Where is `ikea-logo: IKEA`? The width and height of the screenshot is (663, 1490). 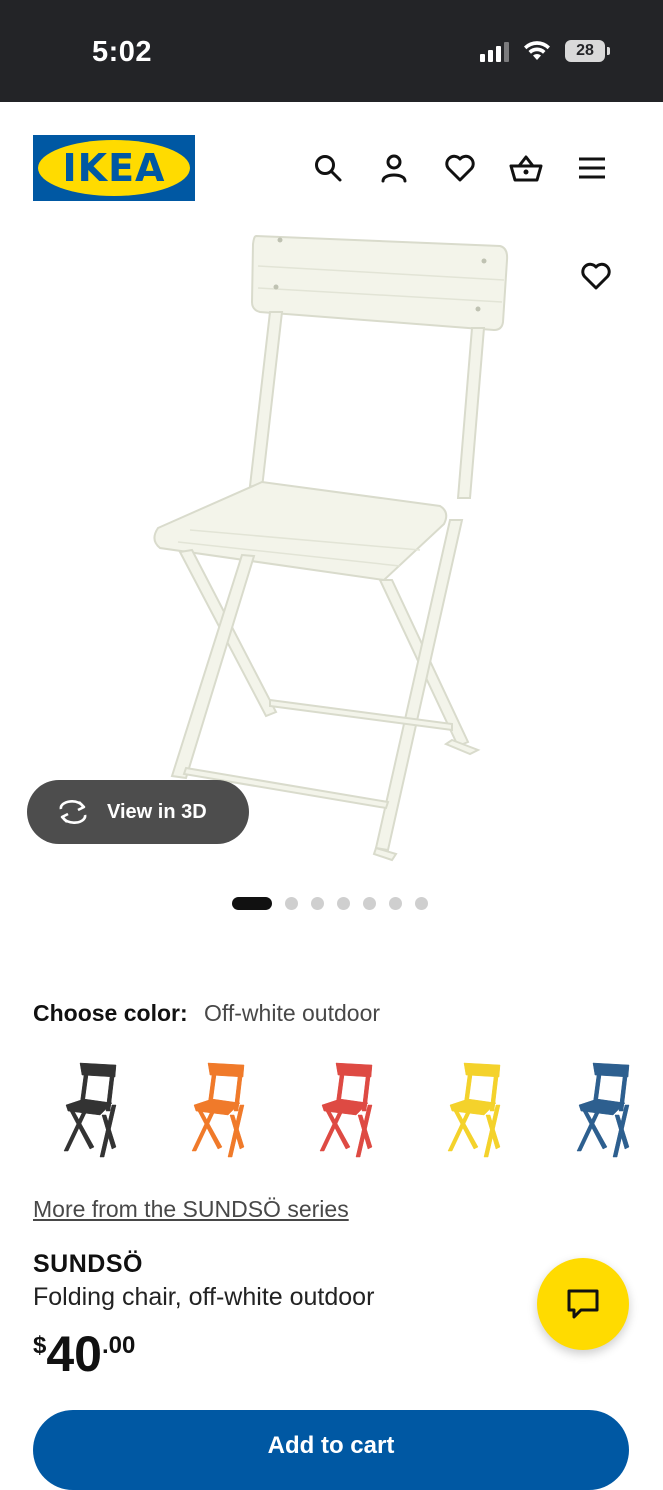 ikea-logo: IKEA is located at coordinates (114, 168).